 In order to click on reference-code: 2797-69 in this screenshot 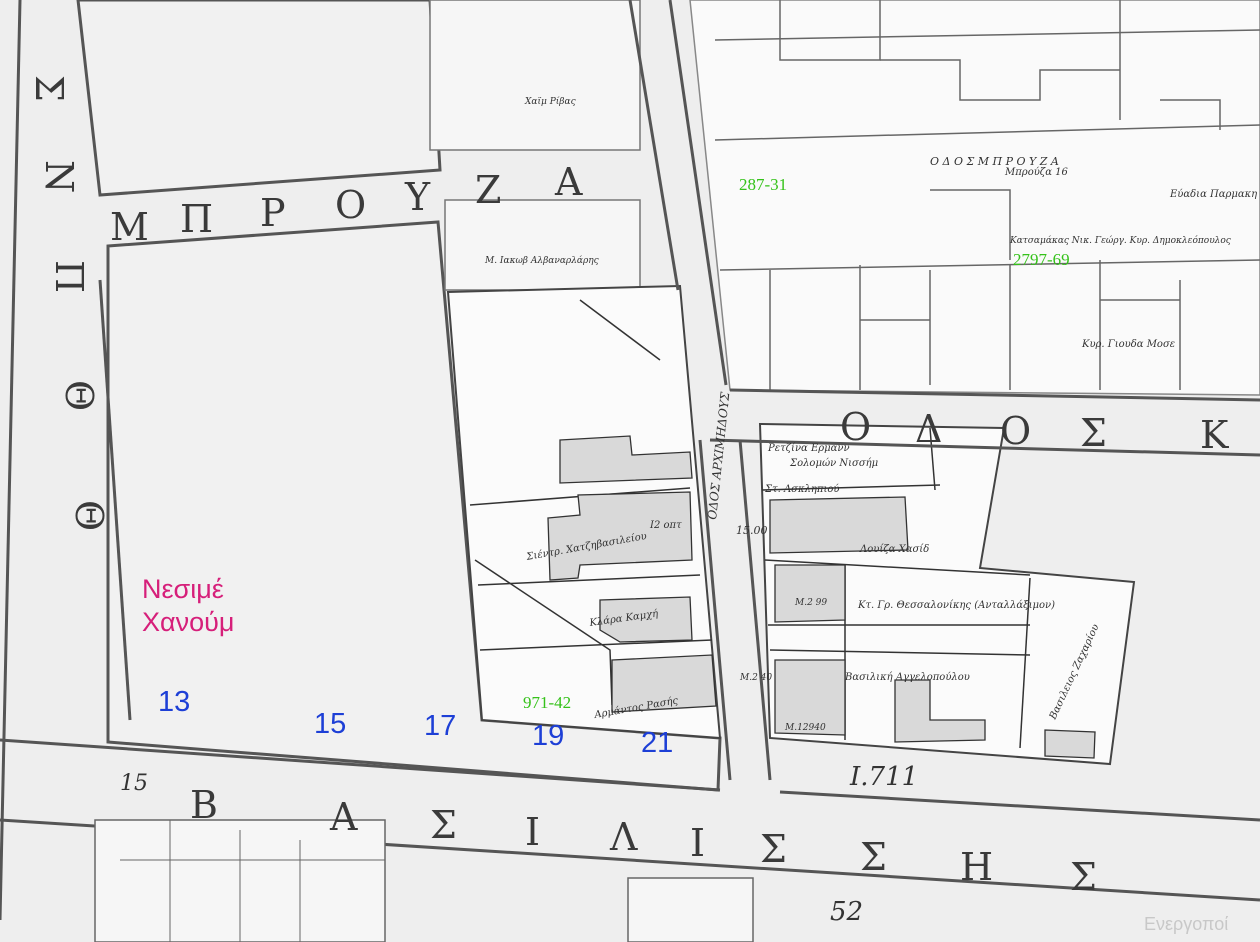, I will do `click(1041, 259)`.